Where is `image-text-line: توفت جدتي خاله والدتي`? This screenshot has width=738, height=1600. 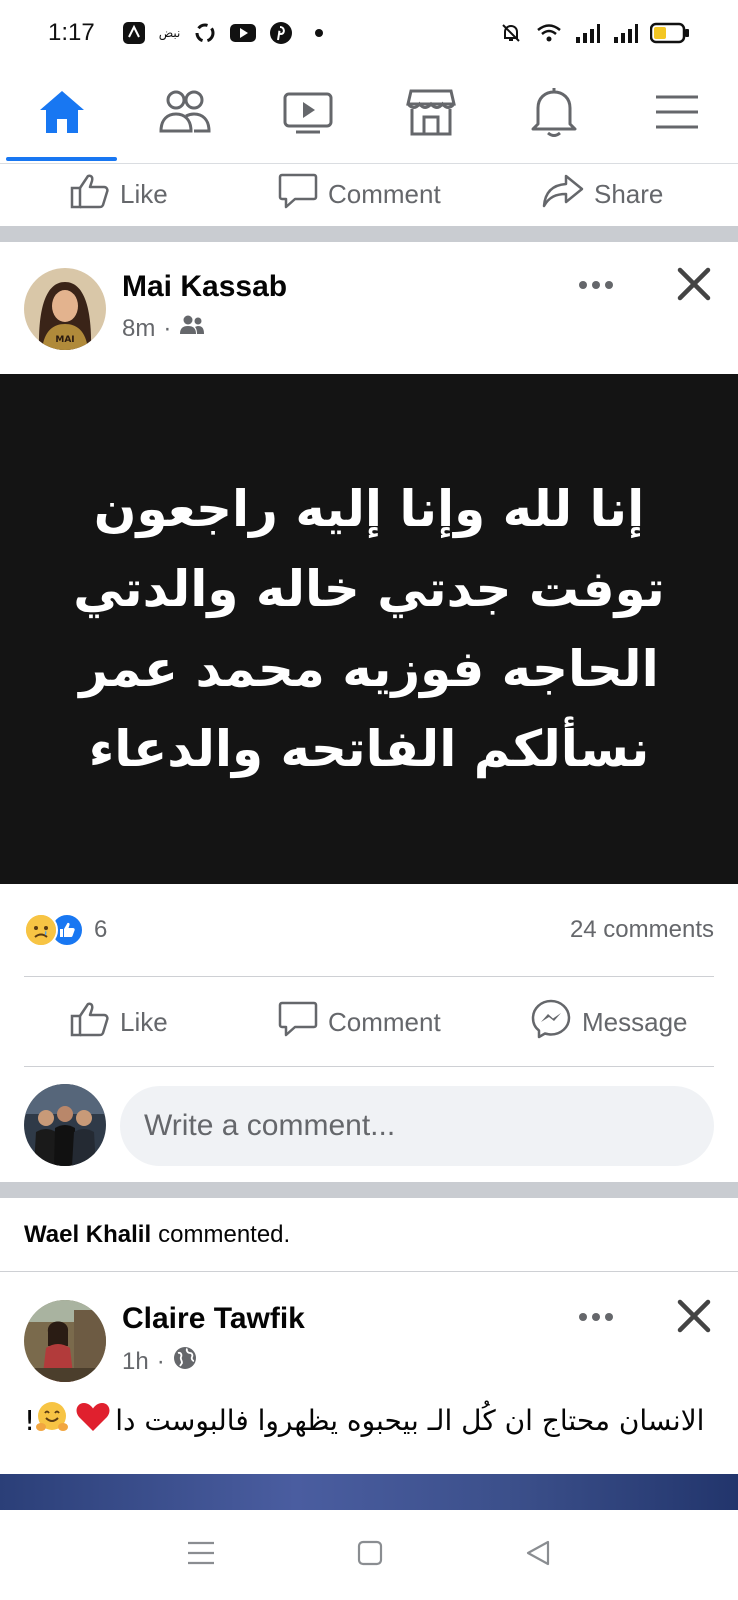 image-text-line: توفت جدتي خاله والدتي is located at coordinates (369, 589).